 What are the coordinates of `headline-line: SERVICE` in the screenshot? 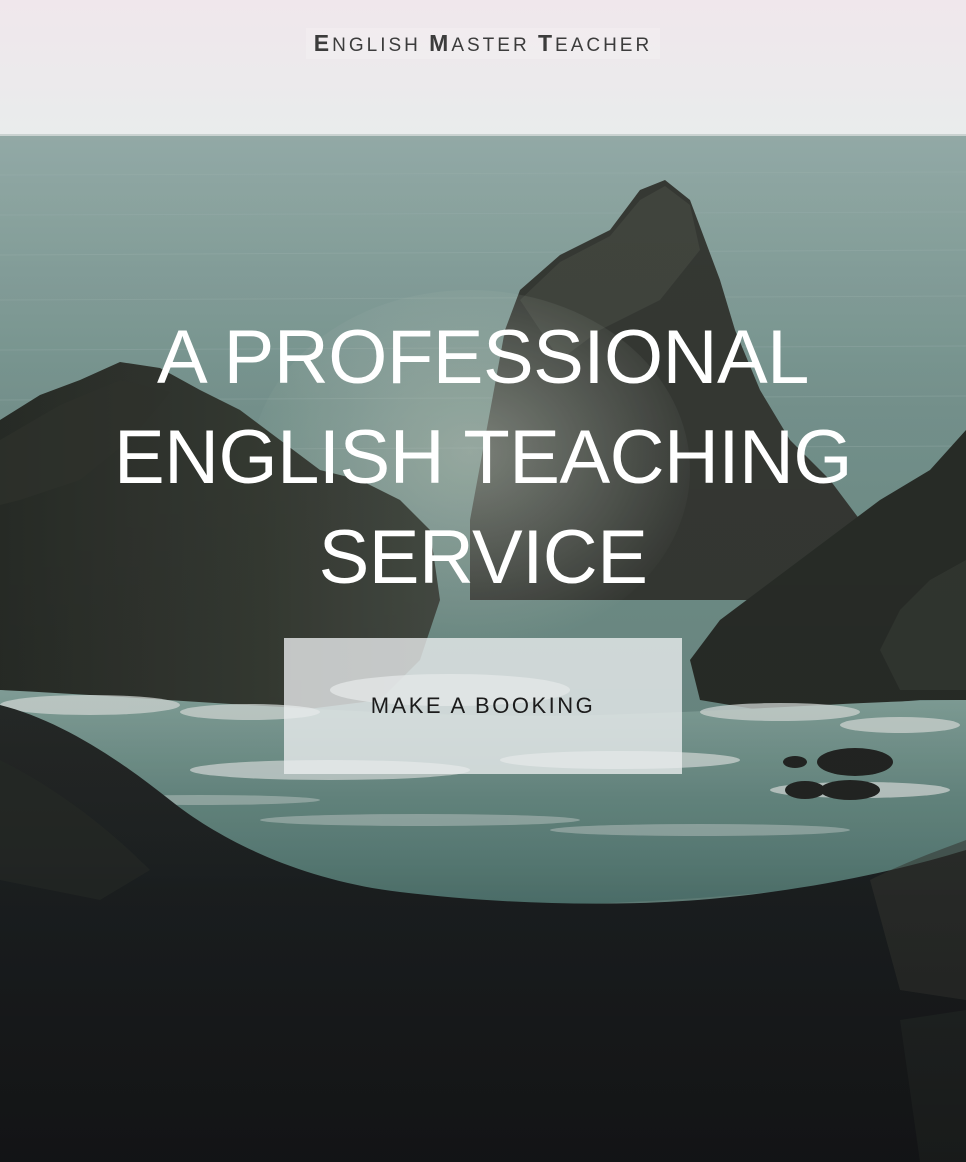 It's located at (483, 557).